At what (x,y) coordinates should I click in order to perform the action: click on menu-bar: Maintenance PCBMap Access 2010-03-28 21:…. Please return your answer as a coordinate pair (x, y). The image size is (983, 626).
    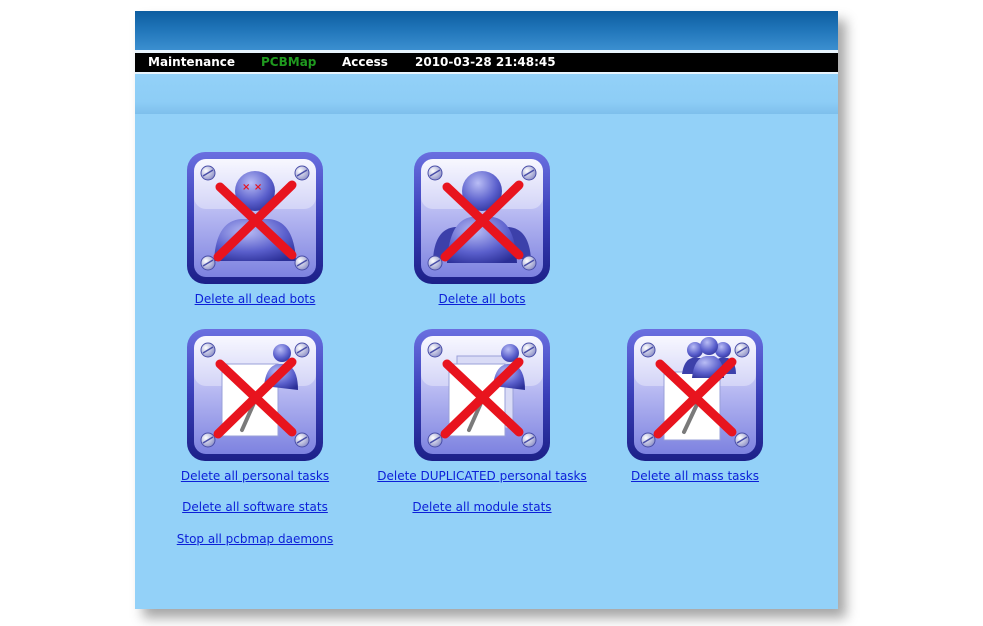
    Looking at the image, I should click on (486, 62).